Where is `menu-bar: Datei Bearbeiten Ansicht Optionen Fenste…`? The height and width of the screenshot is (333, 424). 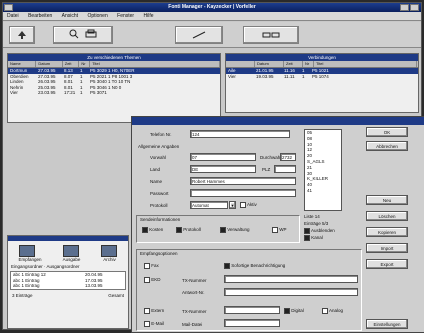
menu-bar: Datei Bearbeiten Ansicht Optionen Fenste… is located at coordinates (212, 16).